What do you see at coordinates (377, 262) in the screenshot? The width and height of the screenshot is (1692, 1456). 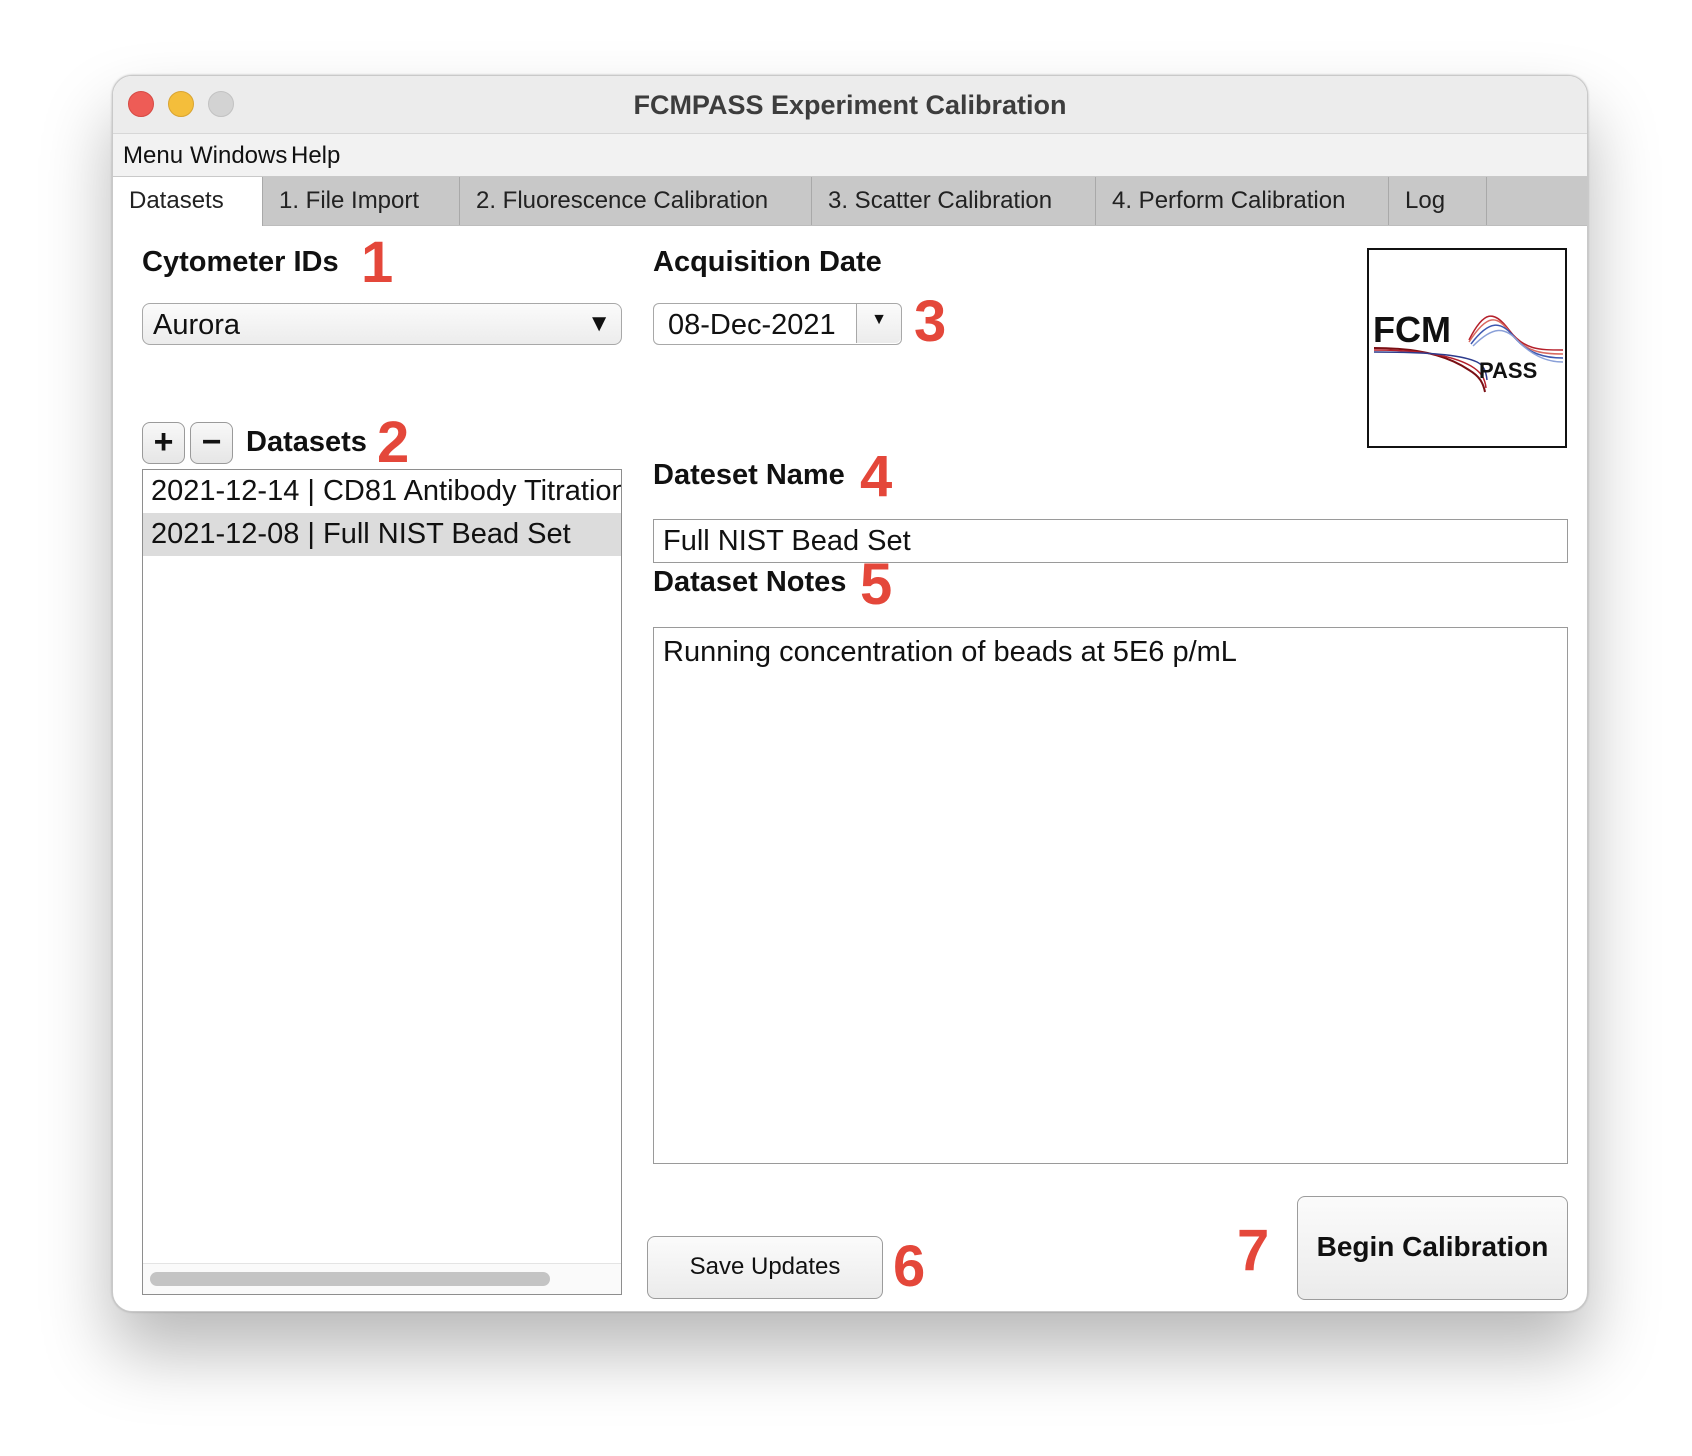 I see `annotation-badge-1: 1` at bounding box center [377, 262].